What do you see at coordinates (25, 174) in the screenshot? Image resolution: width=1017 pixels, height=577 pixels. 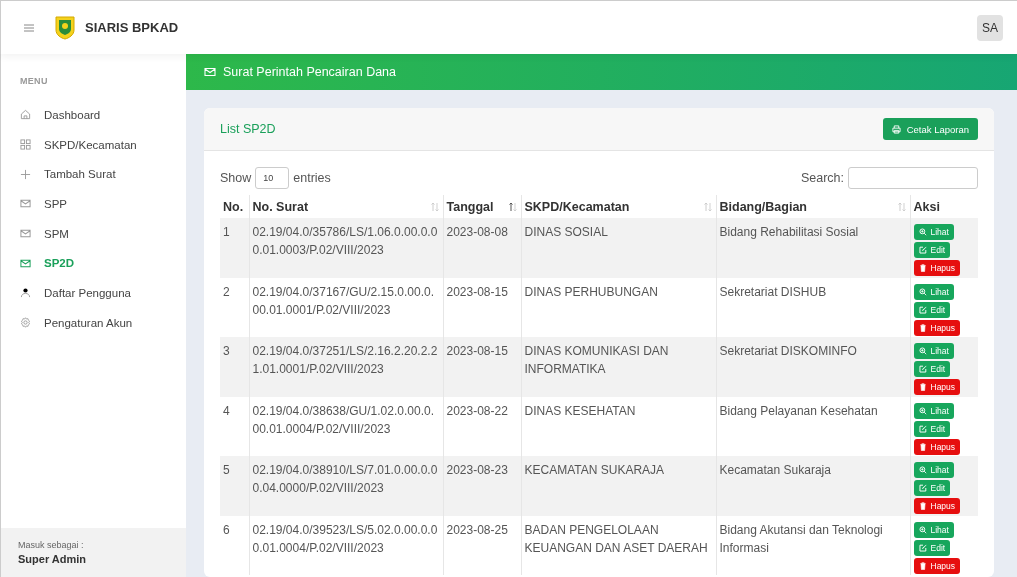 I see `plus-icon` at bounding box center [25, 174].